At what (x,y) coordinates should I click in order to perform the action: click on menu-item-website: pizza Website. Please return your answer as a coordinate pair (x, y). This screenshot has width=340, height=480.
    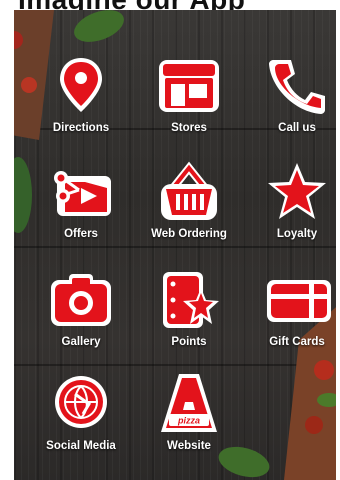
    Looking at the image, I should click on (189, 419).